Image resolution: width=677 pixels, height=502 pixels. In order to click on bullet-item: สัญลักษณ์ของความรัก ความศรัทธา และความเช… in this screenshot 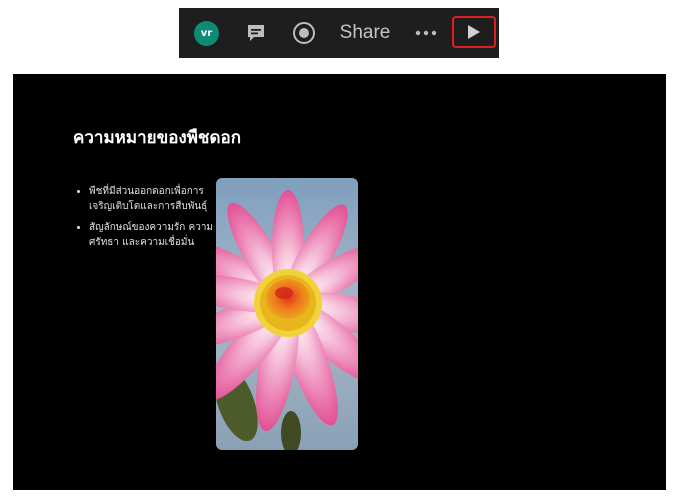, I will do `click(152, 235)`.